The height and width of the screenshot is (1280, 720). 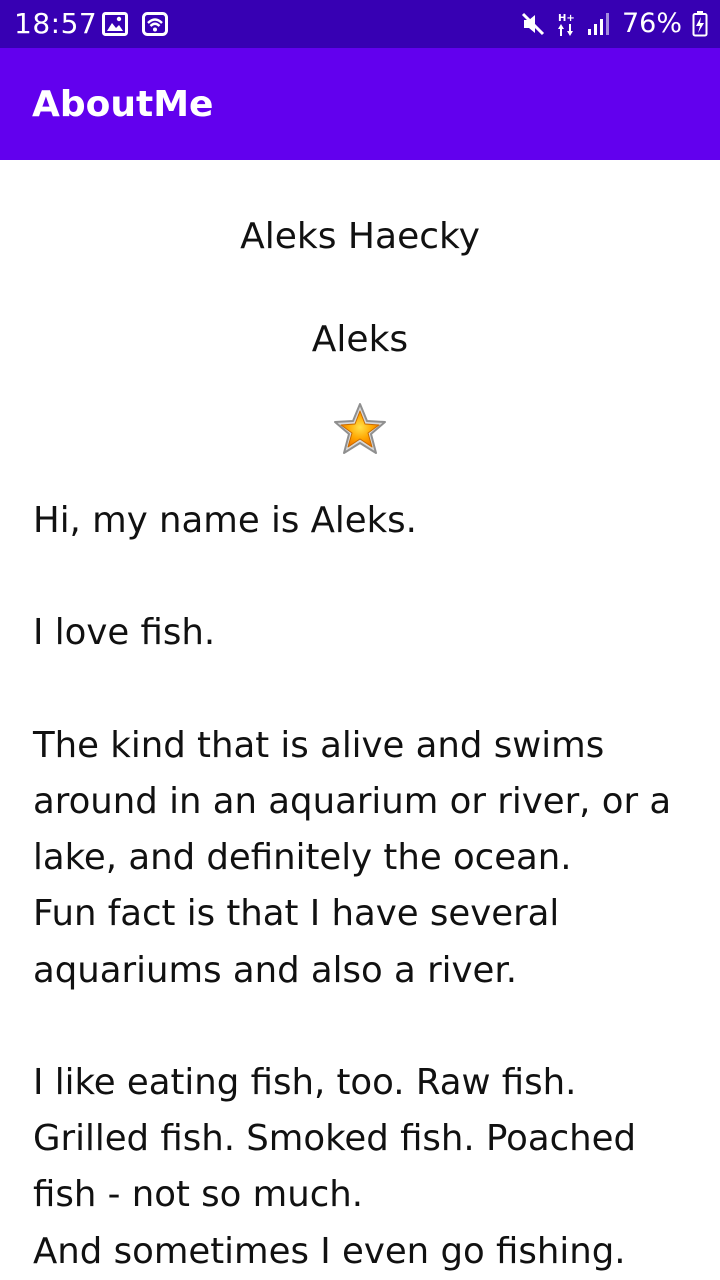 I want to click on svg-text: H+, so click(x=566, y=18).